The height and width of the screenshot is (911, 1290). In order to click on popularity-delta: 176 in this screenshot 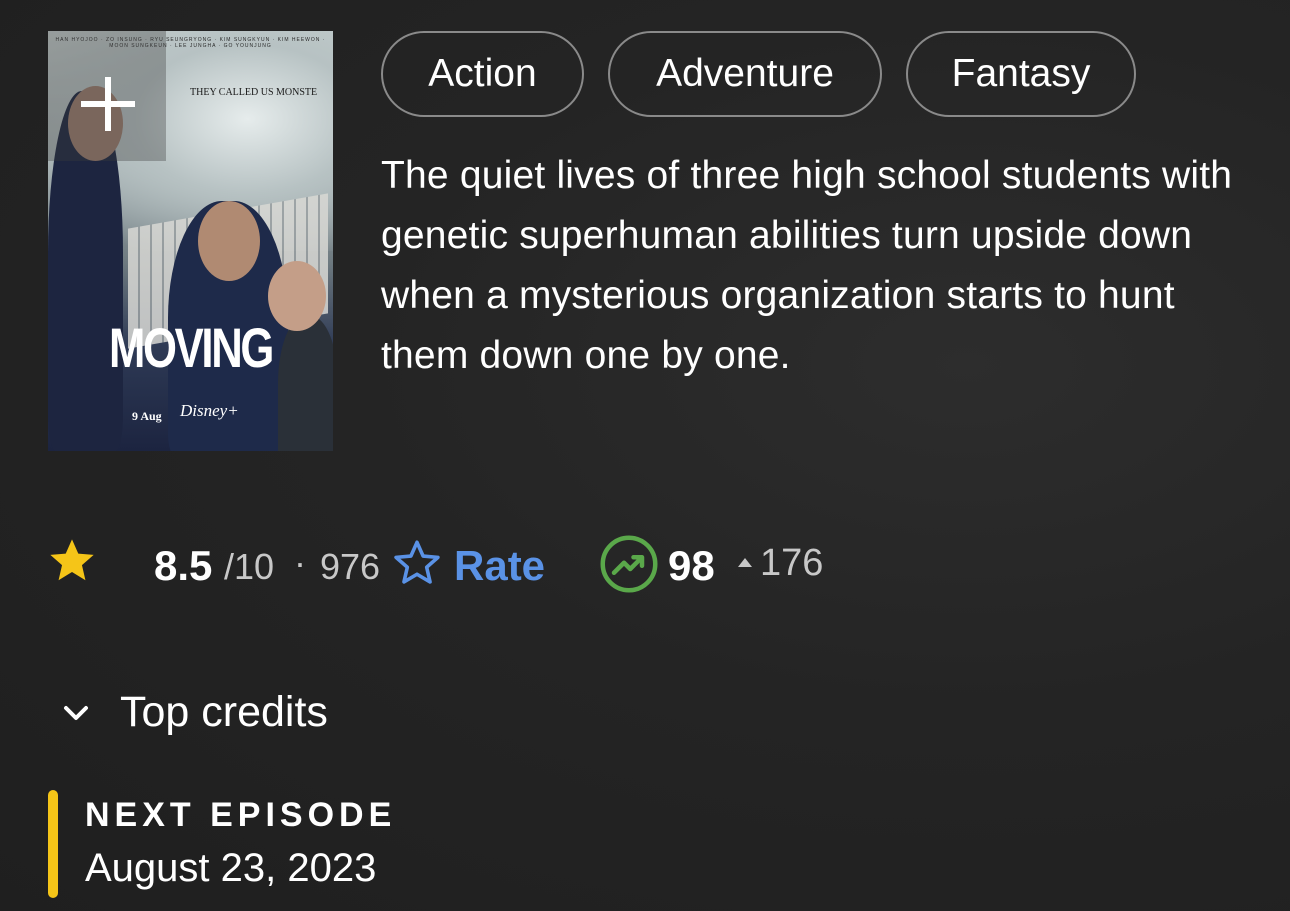, I will do `click(792, 563)`.